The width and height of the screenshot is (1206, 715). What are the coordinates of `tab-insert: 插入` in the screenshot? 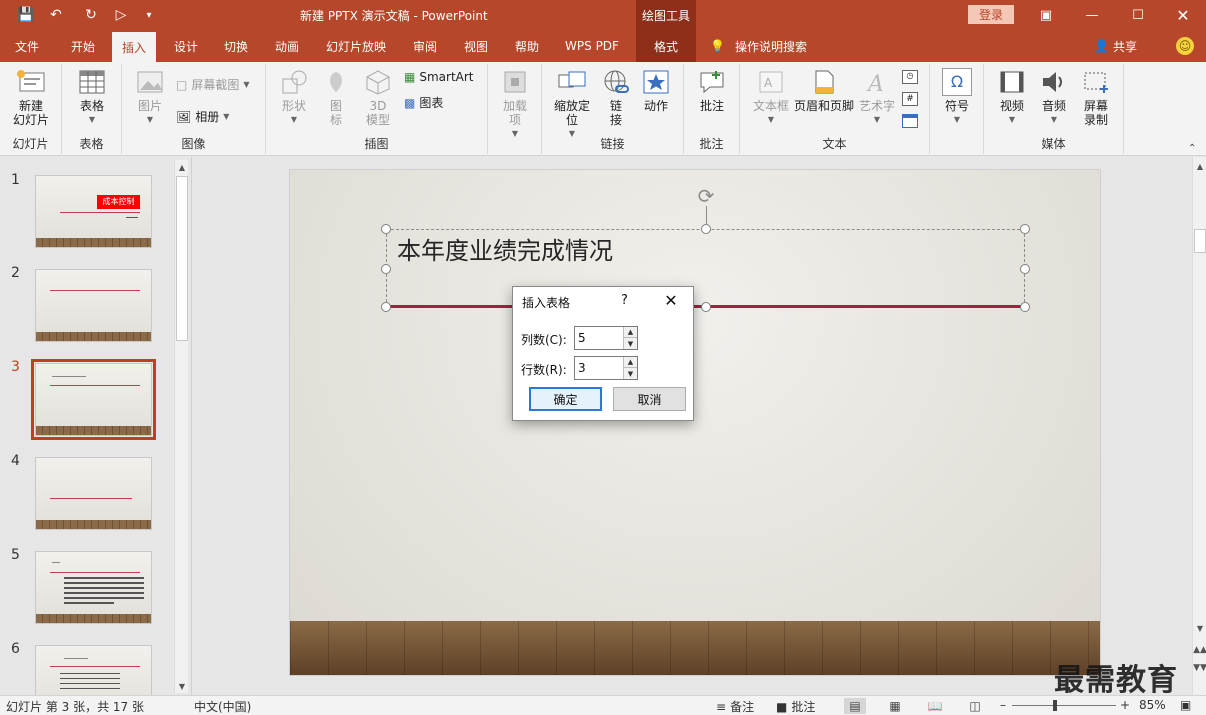 It's located at (134, 47).